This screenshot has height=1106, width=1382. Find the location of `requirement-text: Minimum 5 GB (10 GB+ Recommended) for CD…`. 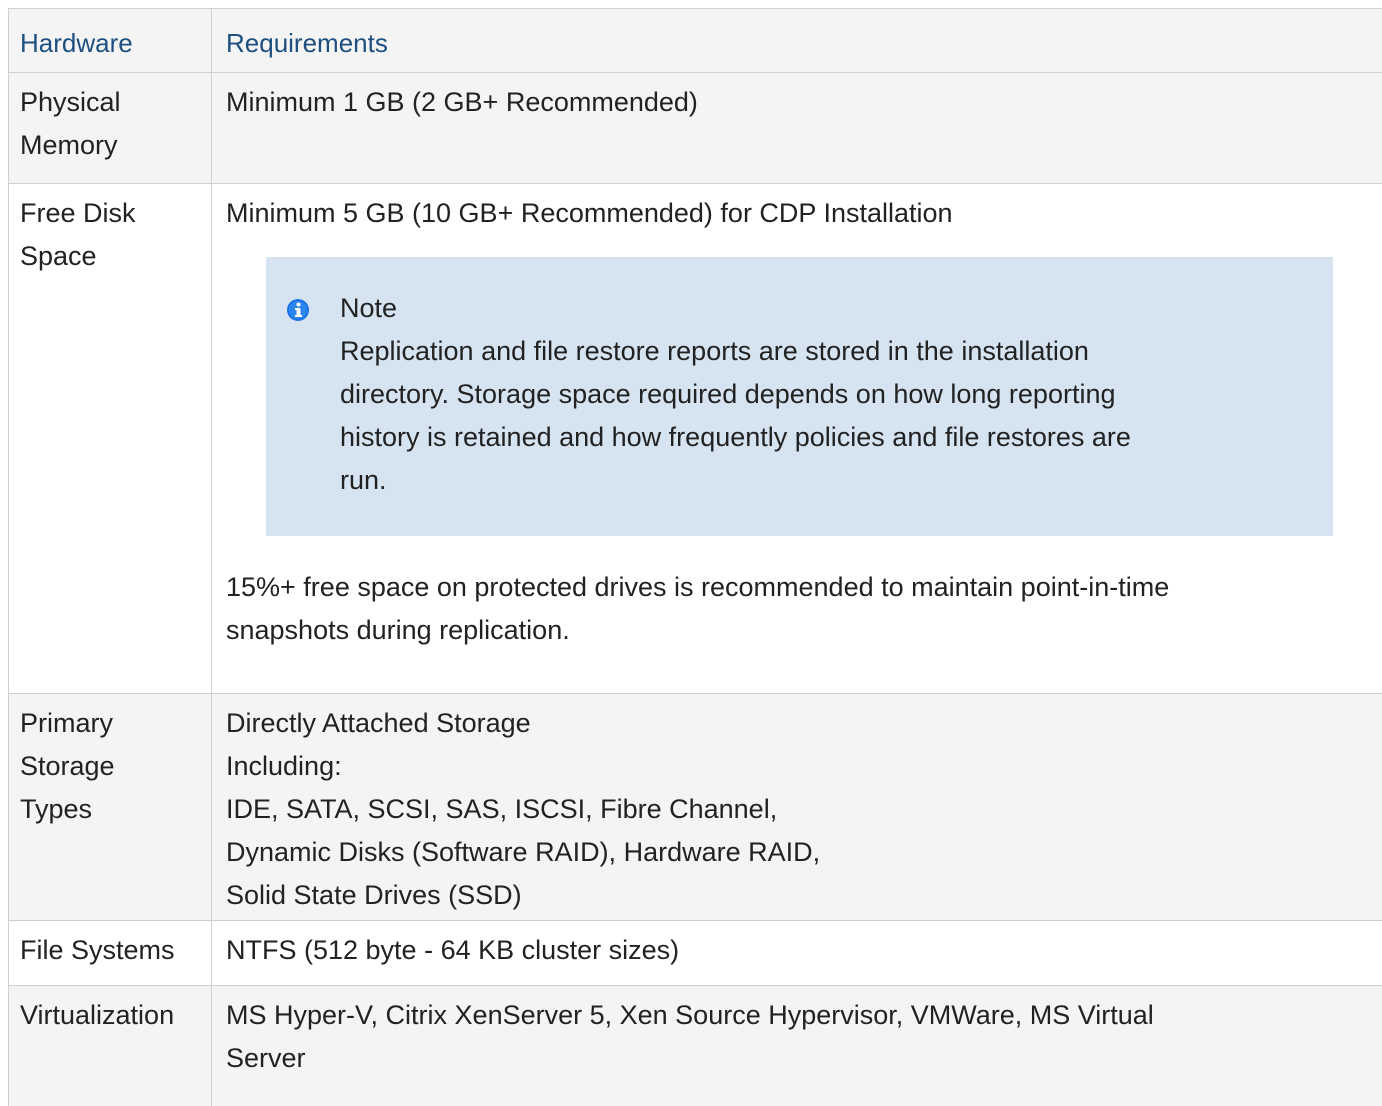

requirement-text: Minimum 5 GB (10 GB+ Recommended) for CD… is located at coordinates (589, 213).